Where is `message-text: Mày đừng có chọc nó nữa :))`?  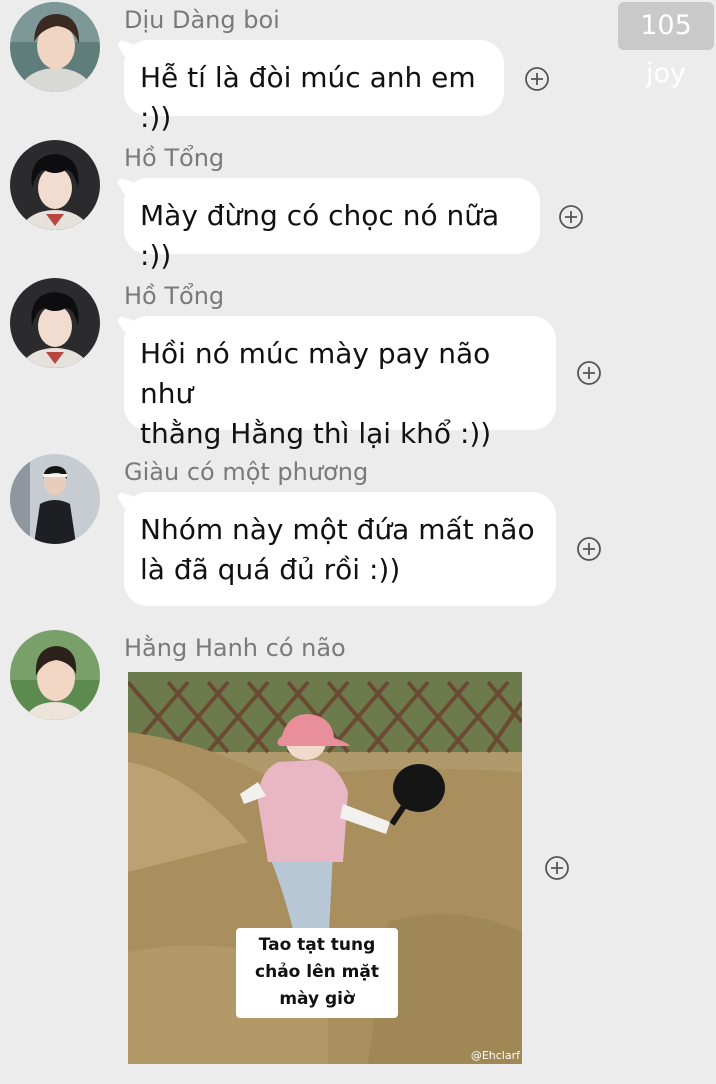
message-text: Mày đừng có chọc nó nữa :)) is located at coordinates (320, 235).